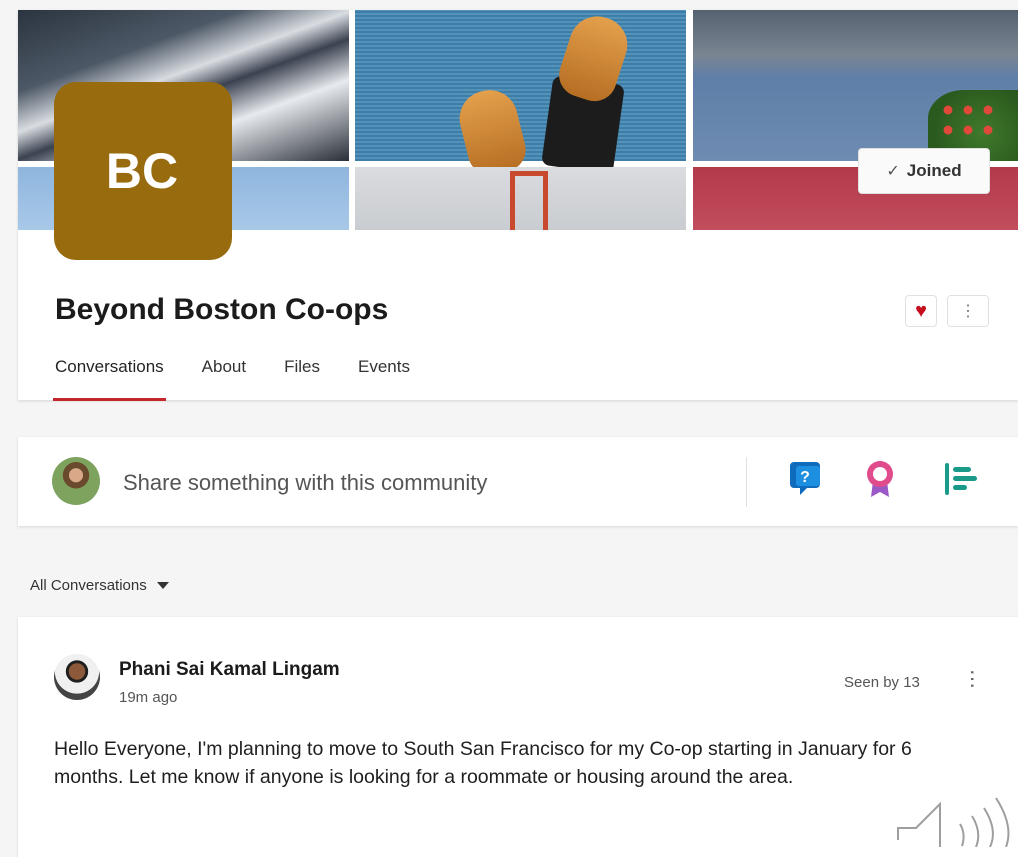 Image resolution: width=1018 pixels, height=857 pixels. I want to click on favorite-button: ♥, so click(921, 311).